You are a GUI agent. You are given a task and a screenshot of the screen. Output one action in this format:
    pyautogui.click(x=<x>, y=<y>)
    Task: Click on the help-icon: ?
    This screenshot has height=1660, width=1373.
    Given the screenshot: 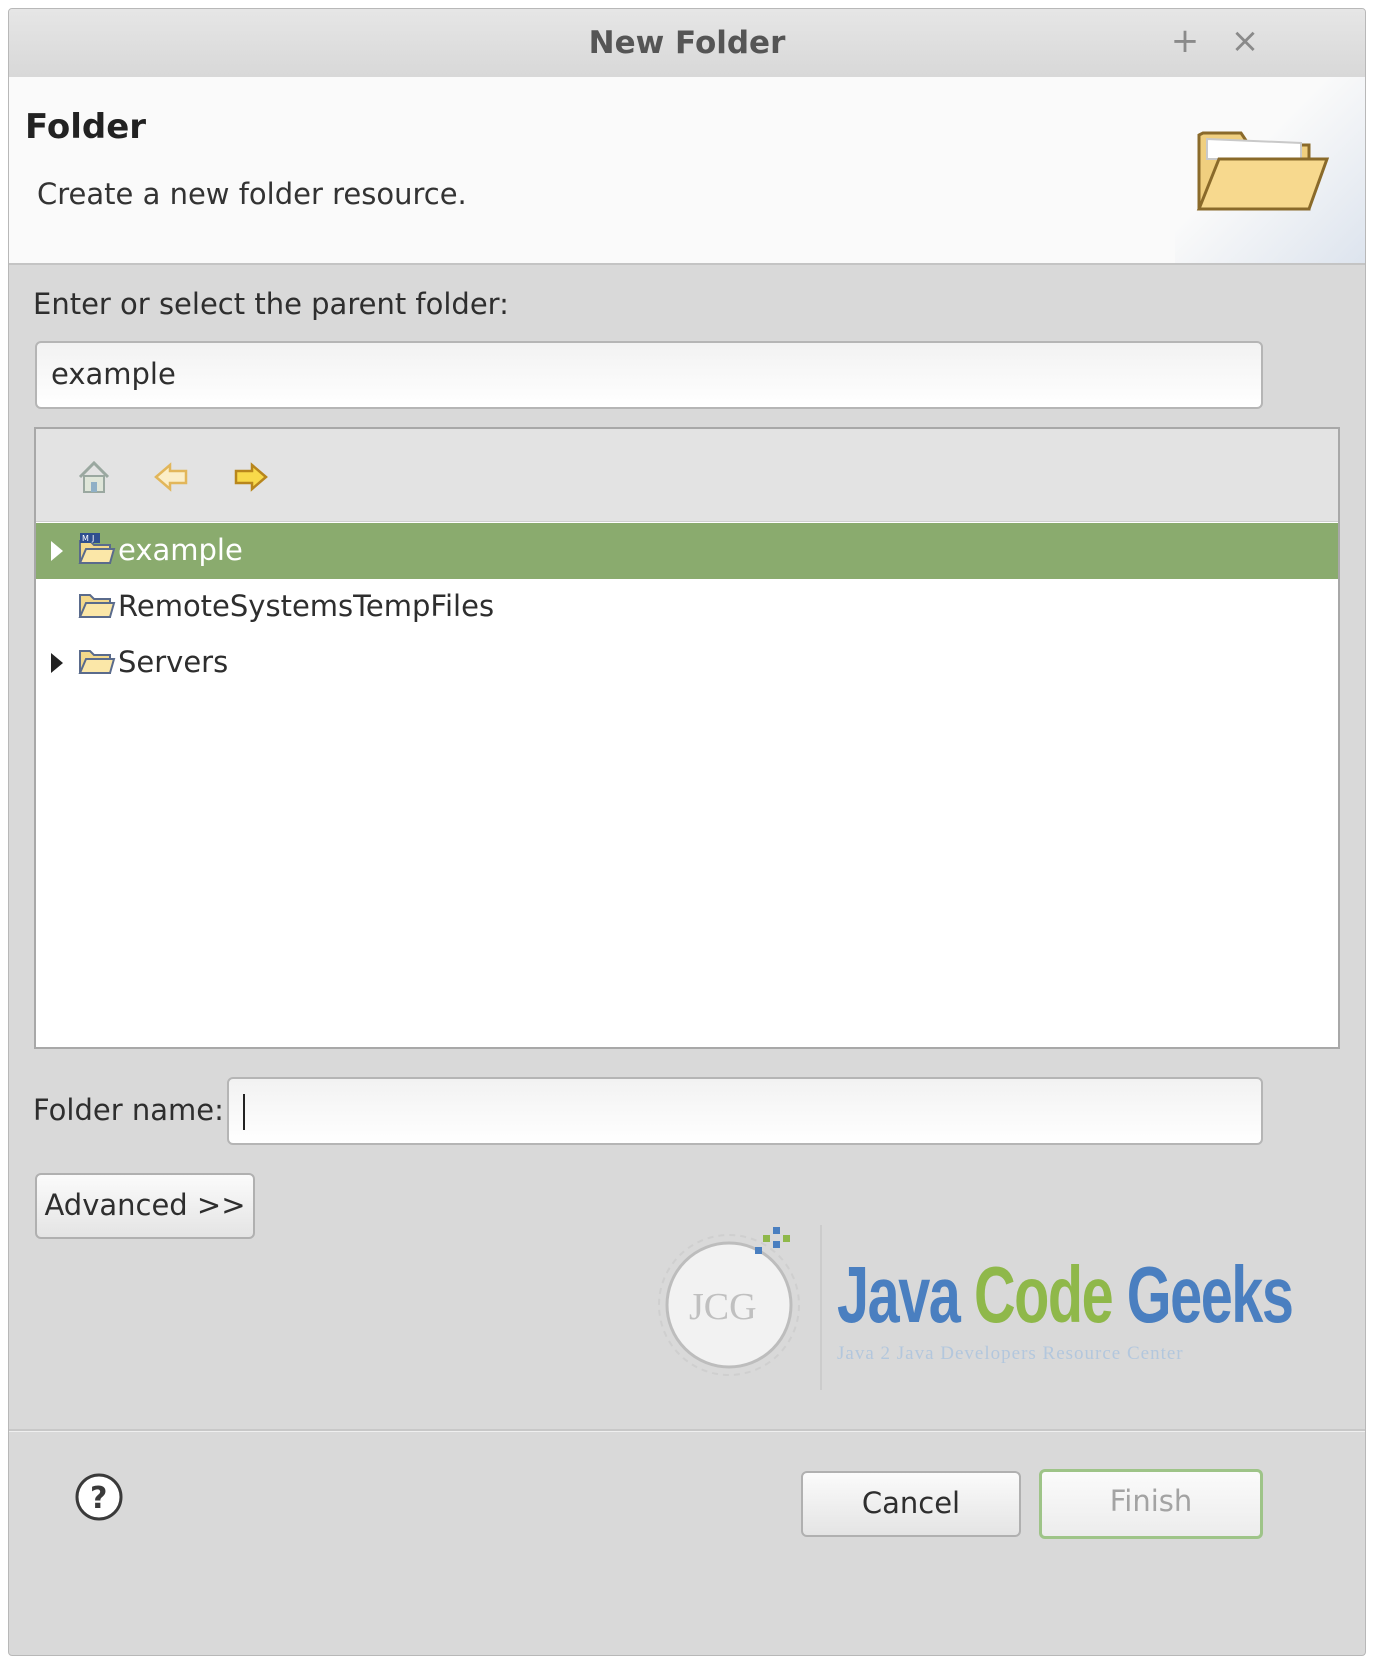 What is the action you would take?
    pyautogui.click(x=99, y=1497)
    